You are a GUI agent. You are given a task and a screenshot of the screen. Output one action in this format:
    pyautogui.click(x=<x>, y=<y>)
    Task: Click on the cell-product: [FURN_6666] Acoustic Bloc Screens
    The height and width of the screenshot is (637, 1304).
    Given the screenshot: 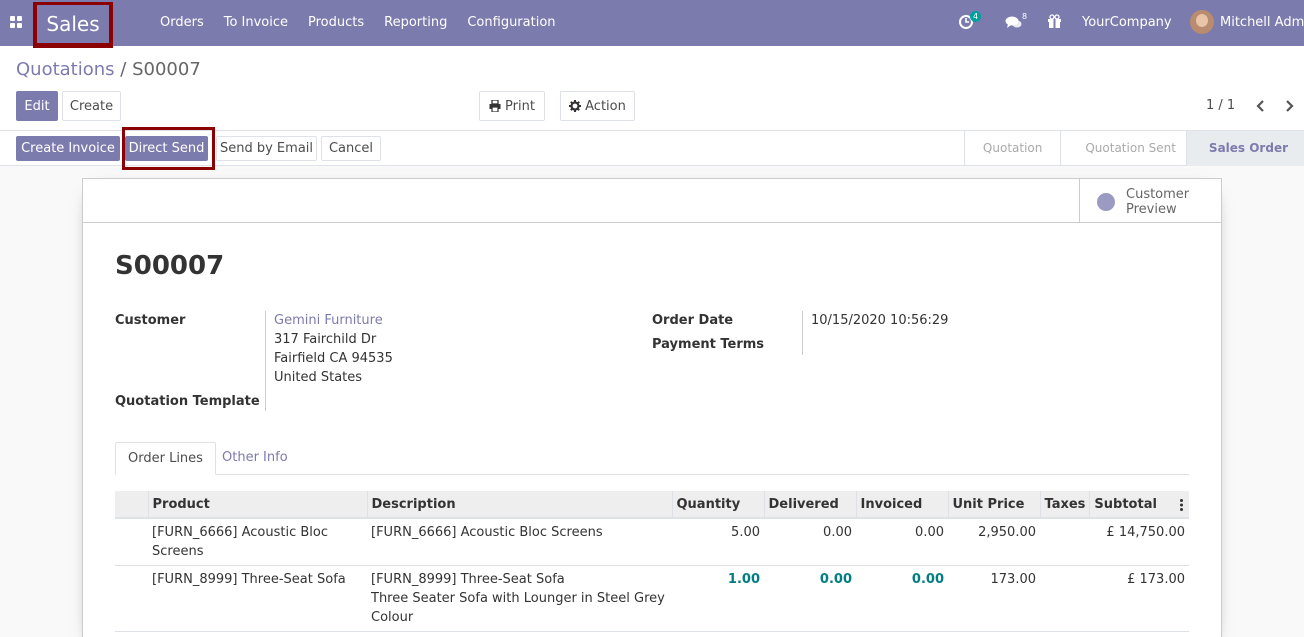 What is the action you would take?
    pyautogui.click(x=257, y=542)
    